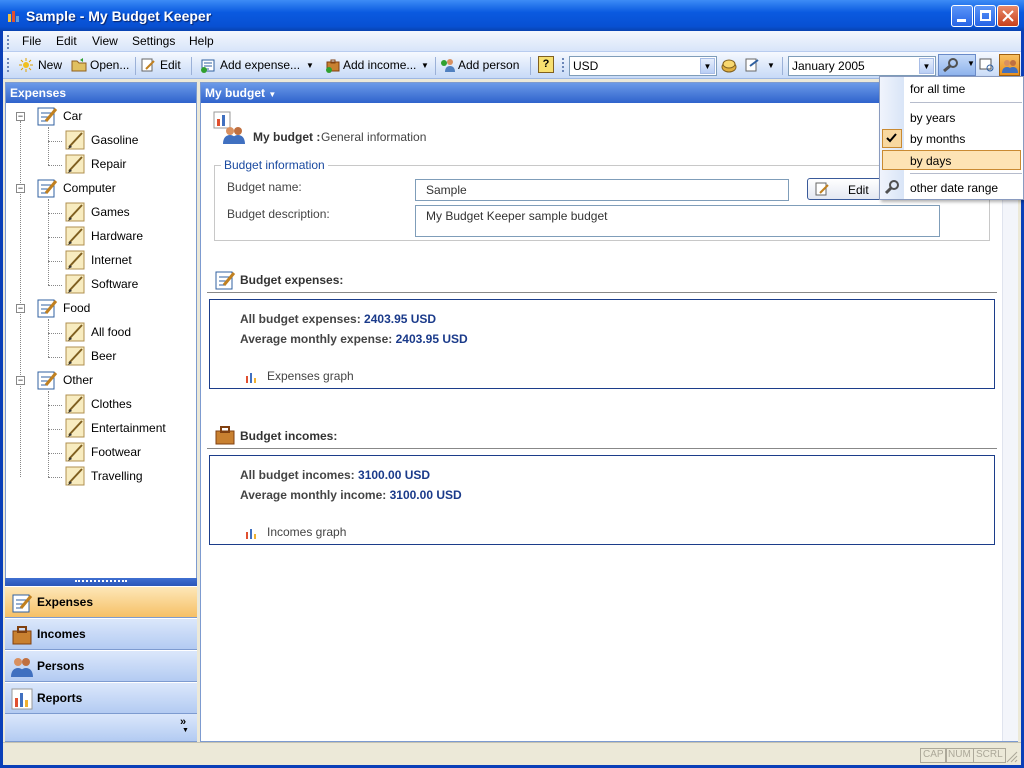  I want to click on period-mode-button: ▼, so click(957, 65).